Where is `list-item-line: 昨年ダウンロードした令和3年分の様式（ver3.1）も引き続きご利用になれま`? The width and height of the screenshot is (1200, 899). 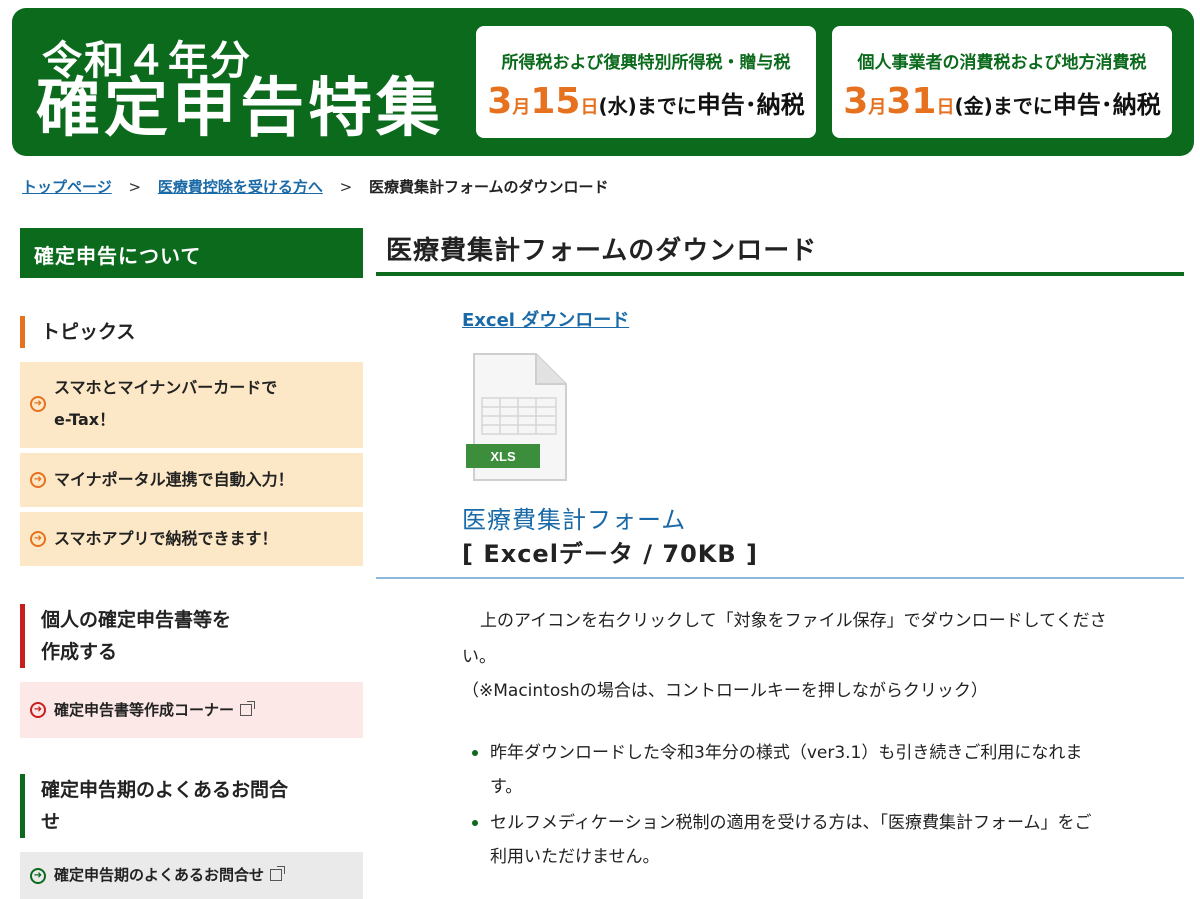
list-item-line: 昨年ダウンロードした令和3年分の様式（ver3.1）も引き続きご利用になれま is located at coordinates (786, 753).